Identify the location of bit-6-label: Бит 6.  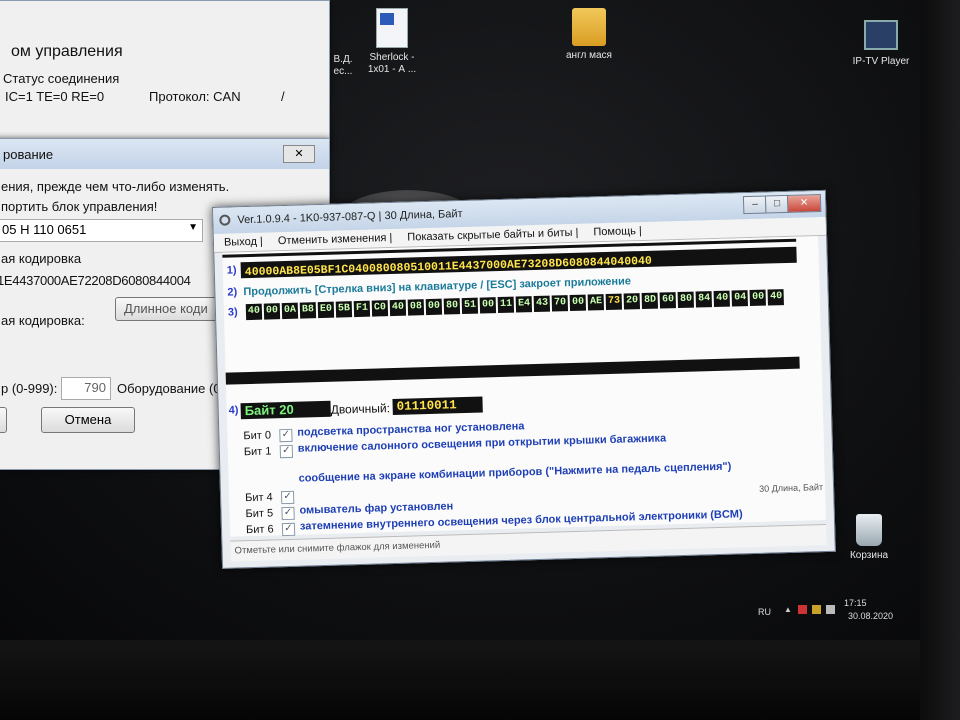
(259, 530).